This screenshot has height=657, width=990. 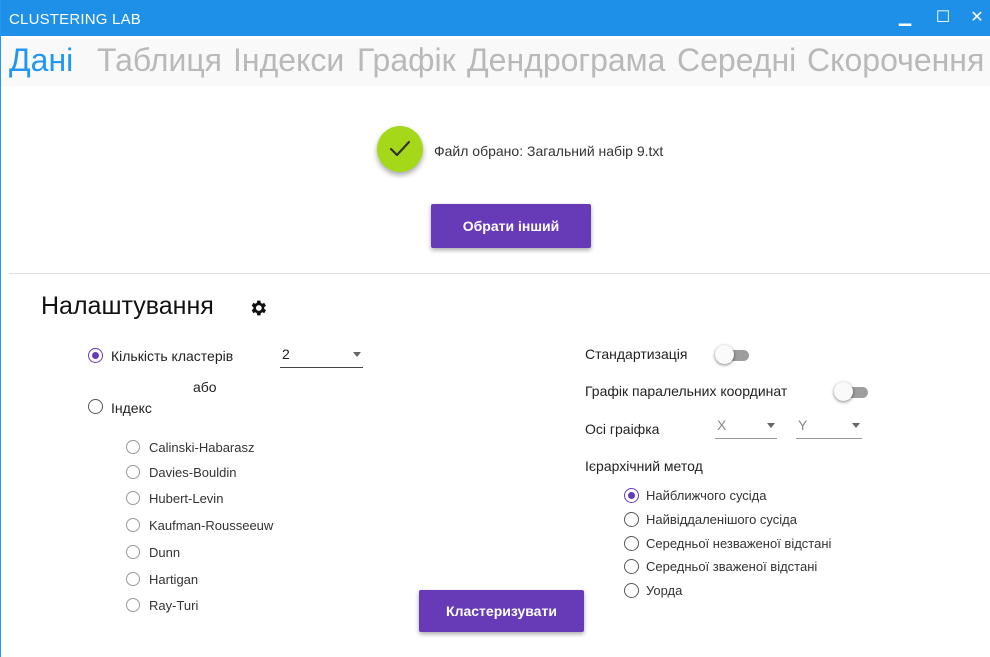 I want to click on standardization-label: Стандартизація, so click(x=636, y=354).